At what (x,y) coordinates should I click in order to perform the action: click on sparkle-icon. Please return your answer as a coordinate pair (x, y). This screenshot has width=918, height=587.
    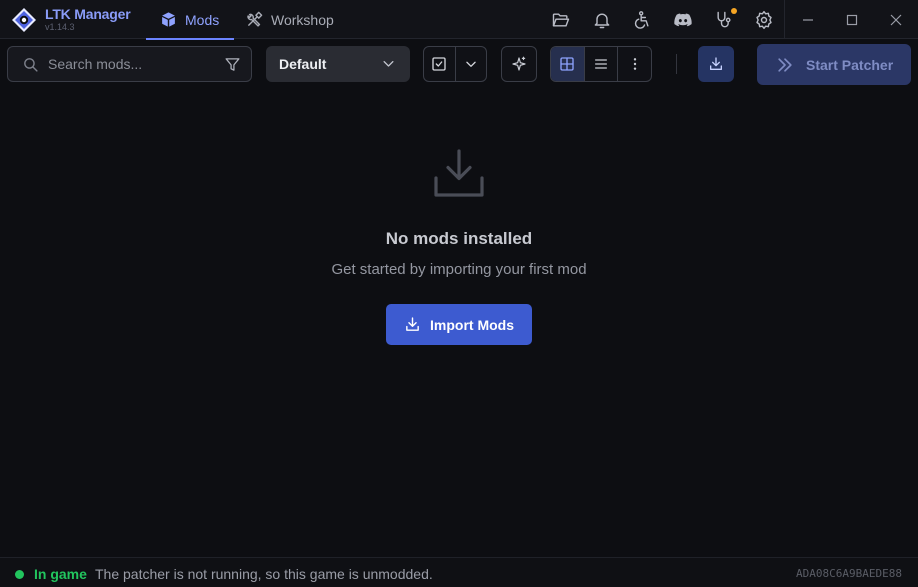
    Looking at the image, I should click on (519, 64).